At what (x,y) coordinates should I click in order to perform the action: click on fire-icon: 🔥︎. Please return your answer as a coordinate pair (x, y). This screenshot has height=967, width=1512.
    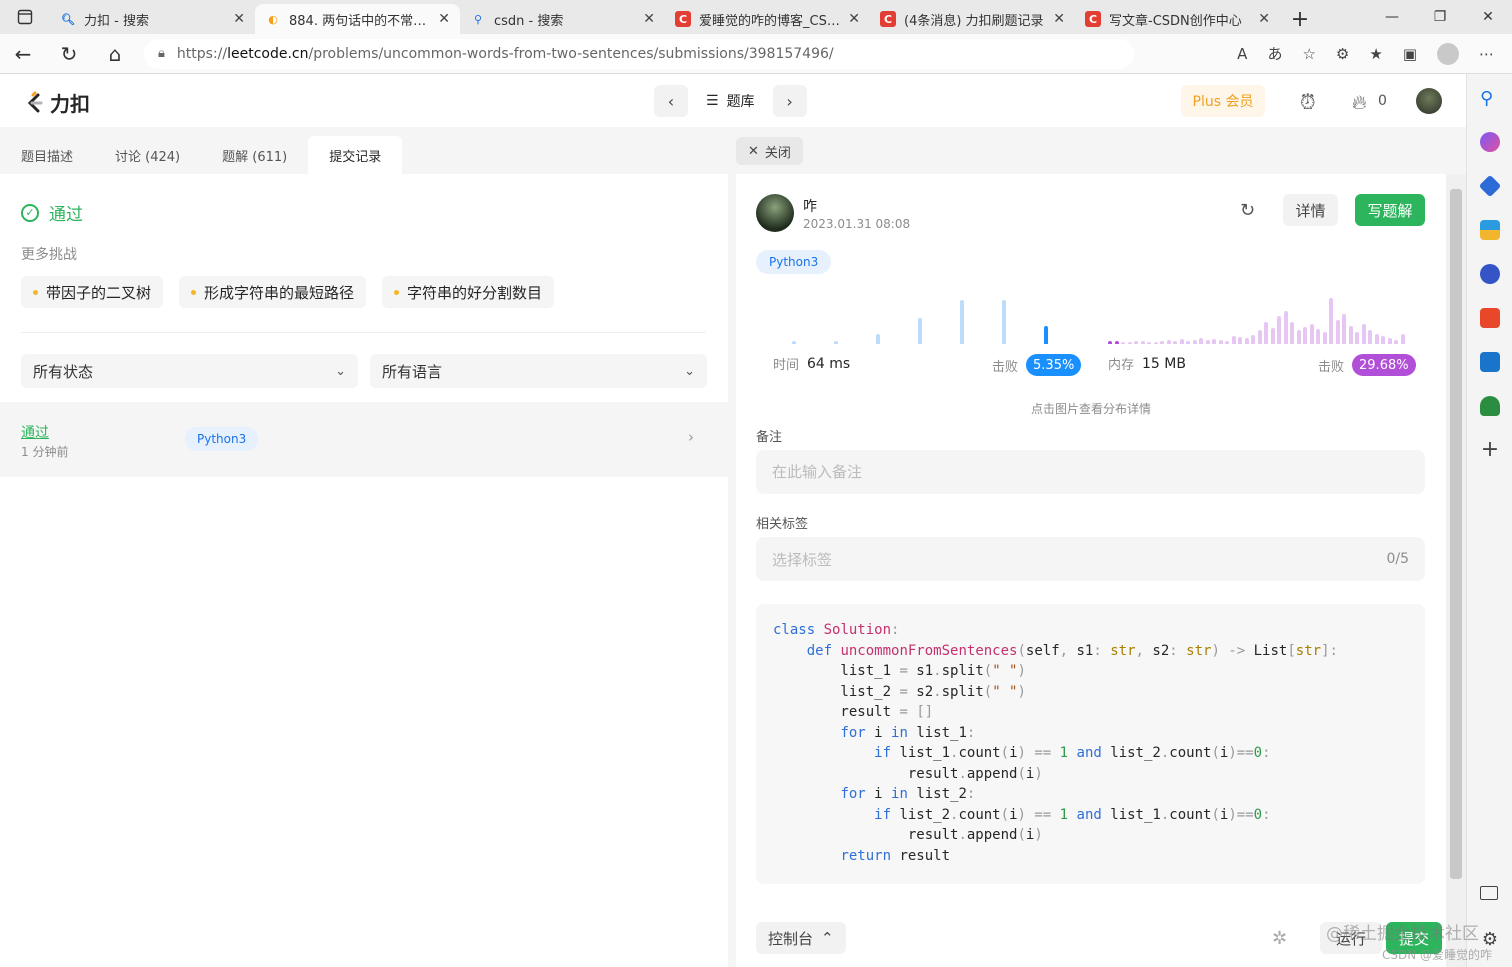
    Looking at the image, I should click on (1359, 102).